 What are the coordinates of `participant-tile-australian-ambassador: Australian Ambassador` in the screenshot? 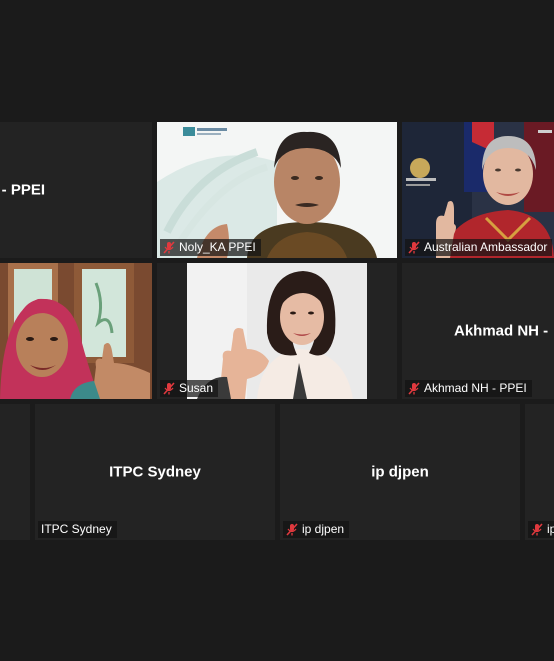 It's located at (478, 190).